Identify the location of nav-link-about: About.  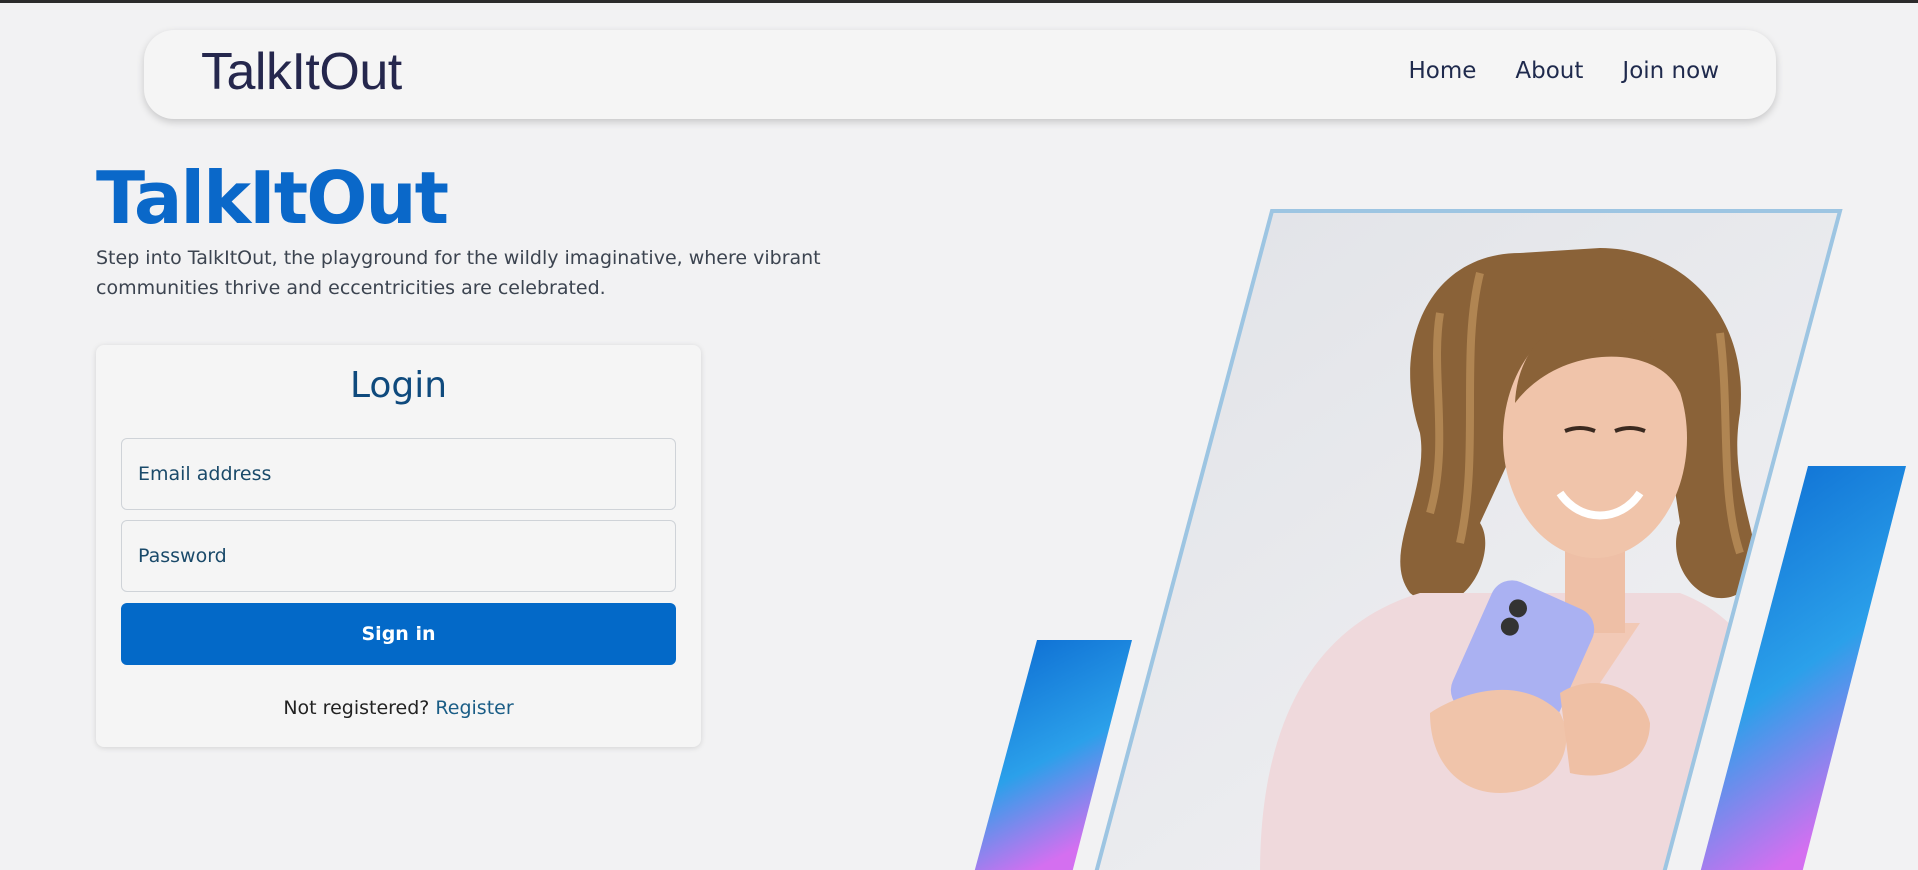
(1549, 71).